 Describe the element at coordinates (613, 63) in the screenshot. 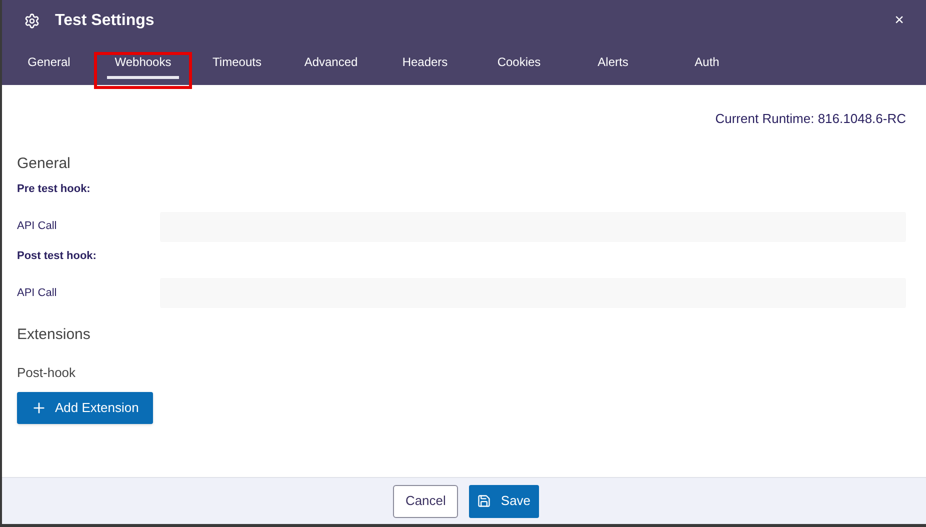

I see `tab: Alerts` at that location.